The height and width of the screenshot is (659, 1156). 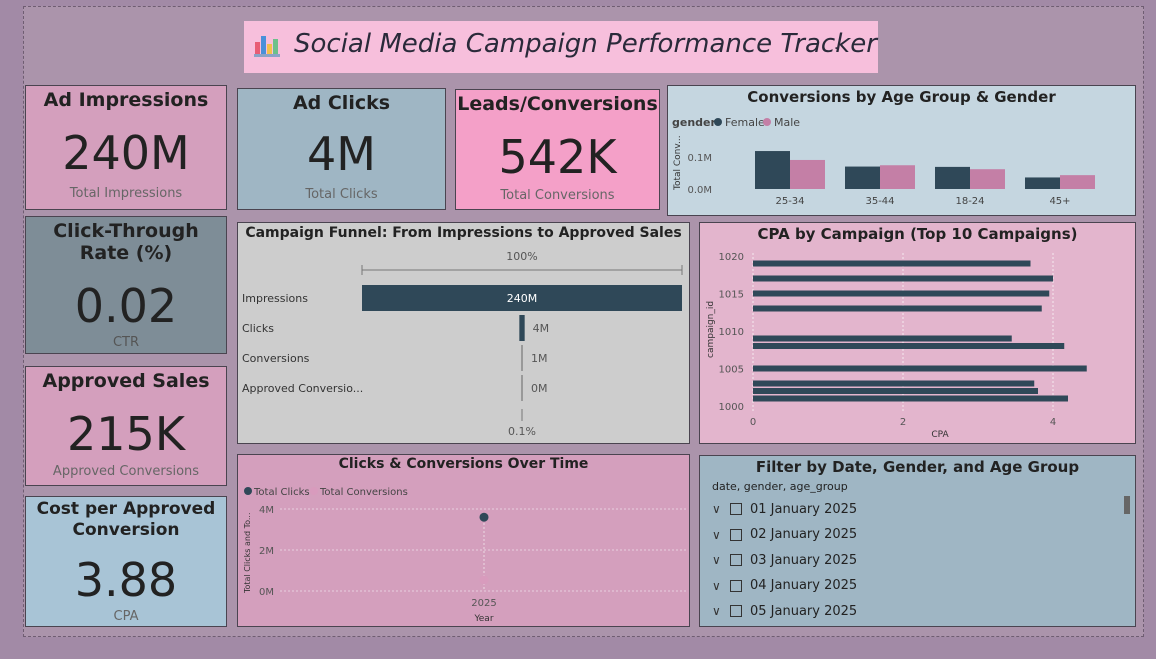 I want to click on legend-male-label: Male, so click(x=787, y=122).